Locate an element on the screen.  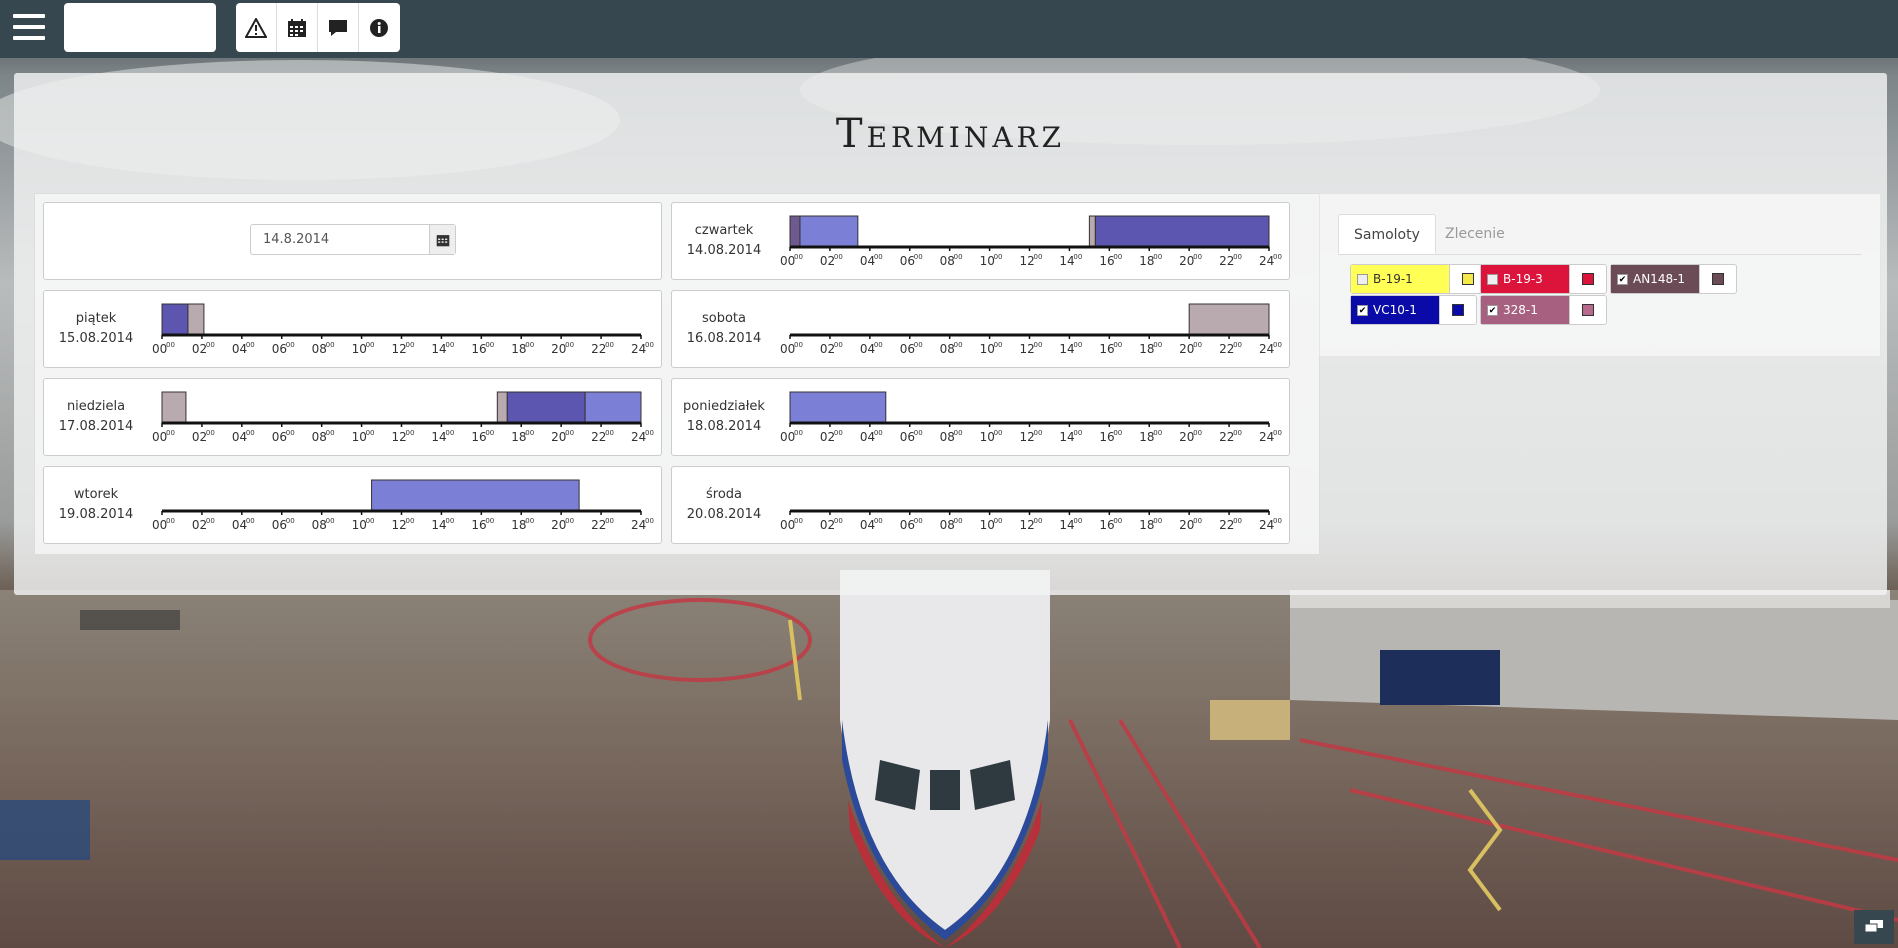
aircraft-label: B-19-1 is located at coordinates (1400, 279).